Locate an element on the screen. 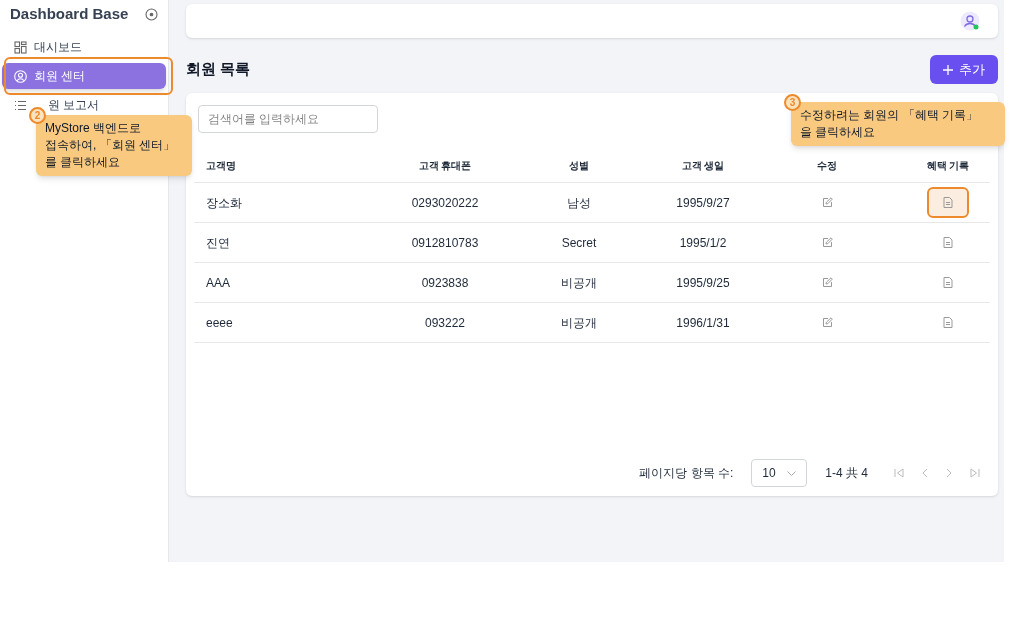 This screenshot has width=1024, height=635. sidebar-item: 대시보드 is located at coordinates (84, 47).